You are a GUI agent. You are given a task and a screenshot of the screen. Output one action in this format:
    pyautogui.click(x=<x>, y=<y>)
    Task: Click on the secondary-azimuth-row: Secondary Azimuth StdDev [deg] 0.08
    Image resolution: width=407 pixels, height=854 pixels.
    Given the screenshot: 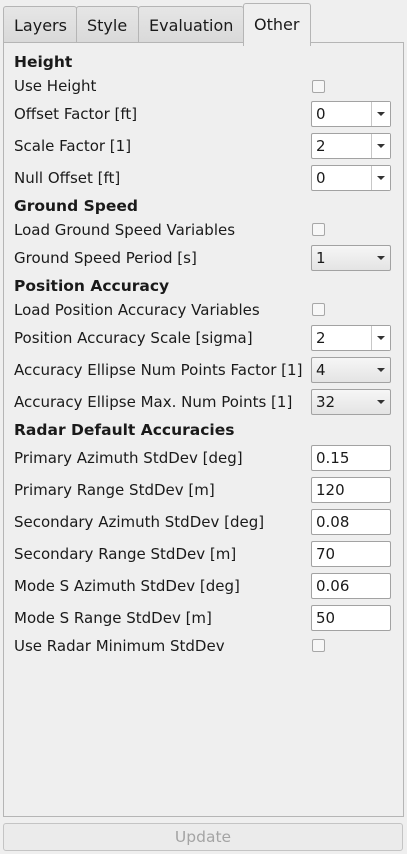 What is the action you would take?
    pyautogui.click(x=202, y=522)
    